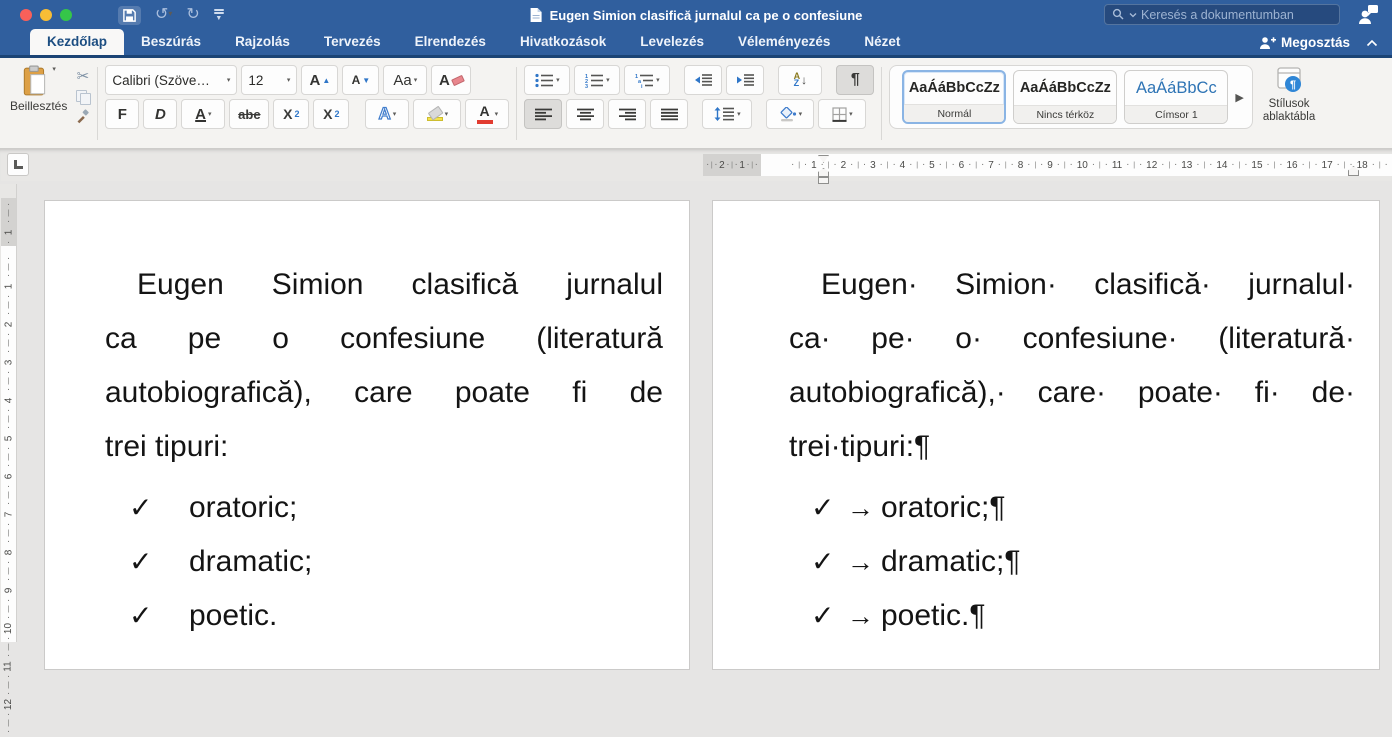 The image size is (1392, 737). I want to click on svg-text: i, so click(642, 86).